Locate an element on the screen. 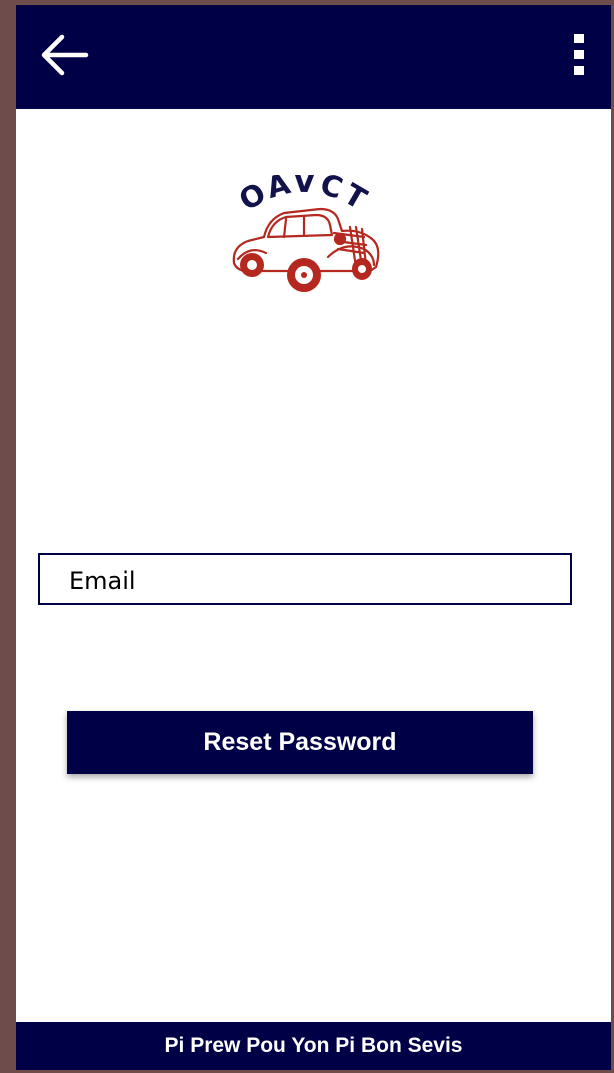 Image resolution: width=614 pixels, height=1073 pixels. back-button is located at coordinates (64, 55).